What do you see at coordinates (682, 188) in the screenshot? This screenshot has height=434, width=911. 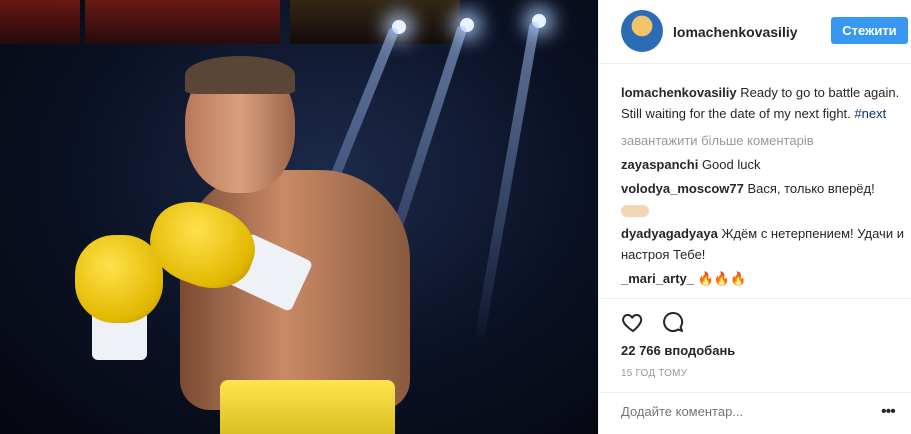 I see `comment-username: volodya_moscow77` at bounding box center [682, 188].